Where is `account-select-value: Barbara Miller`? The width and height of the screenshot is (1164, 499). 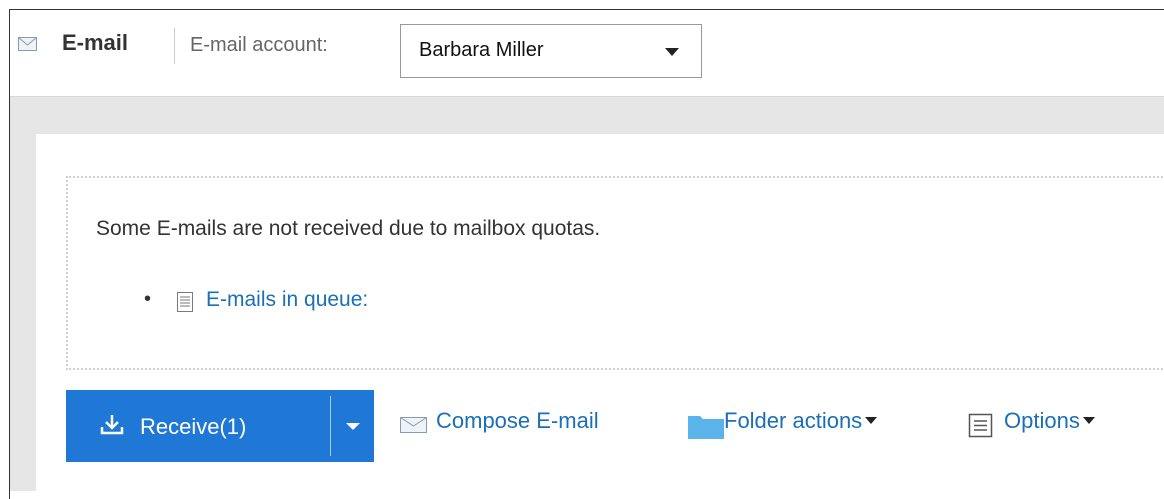
account-select-value: Barbara Miller is located at coordinates (481, 50).